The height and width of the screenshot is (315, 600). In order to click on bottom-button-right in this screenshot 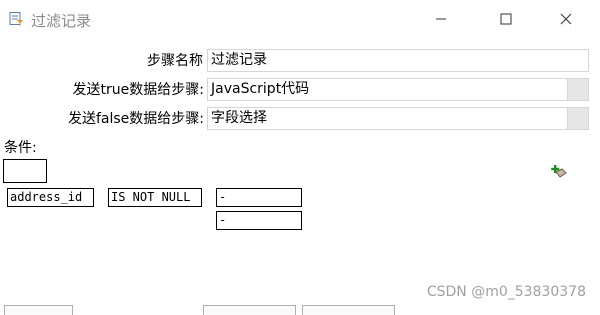, I will do `click(348, 310)`.